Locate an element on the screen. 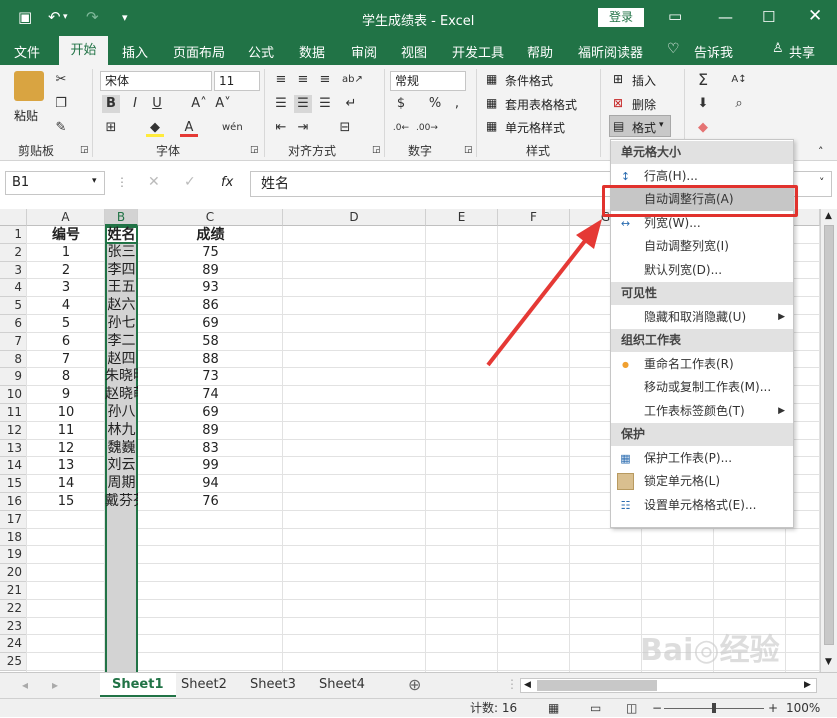  row-header-24: 24 is located at coordinates (13, 644).